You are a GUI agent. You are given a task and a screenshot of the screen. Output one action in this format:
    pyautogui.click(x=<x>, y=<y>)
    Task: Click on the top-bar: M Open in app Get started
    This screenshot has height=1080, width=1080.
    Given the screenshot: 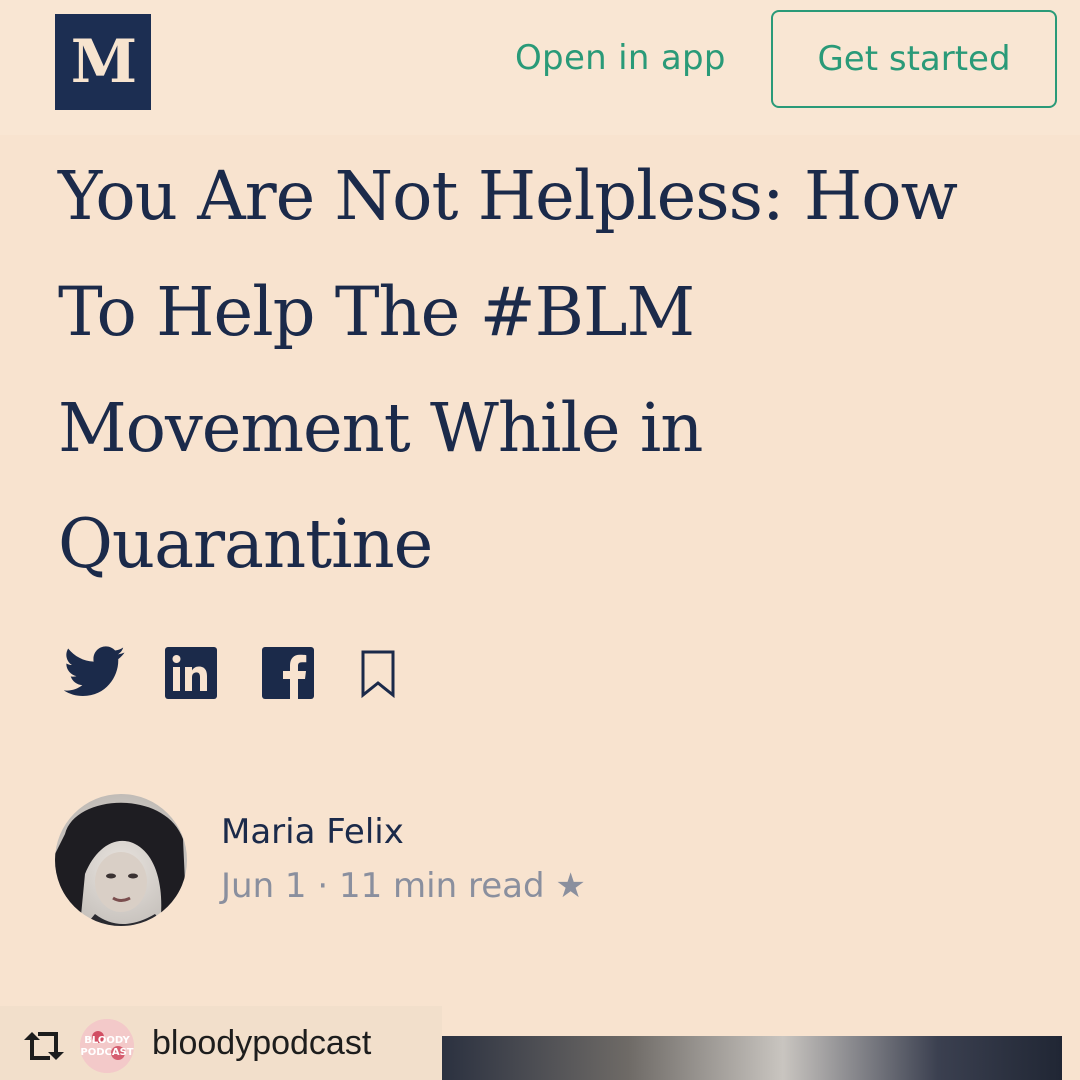 What is the action you would take?
    pyautogui.click(x=540, y=67)
    